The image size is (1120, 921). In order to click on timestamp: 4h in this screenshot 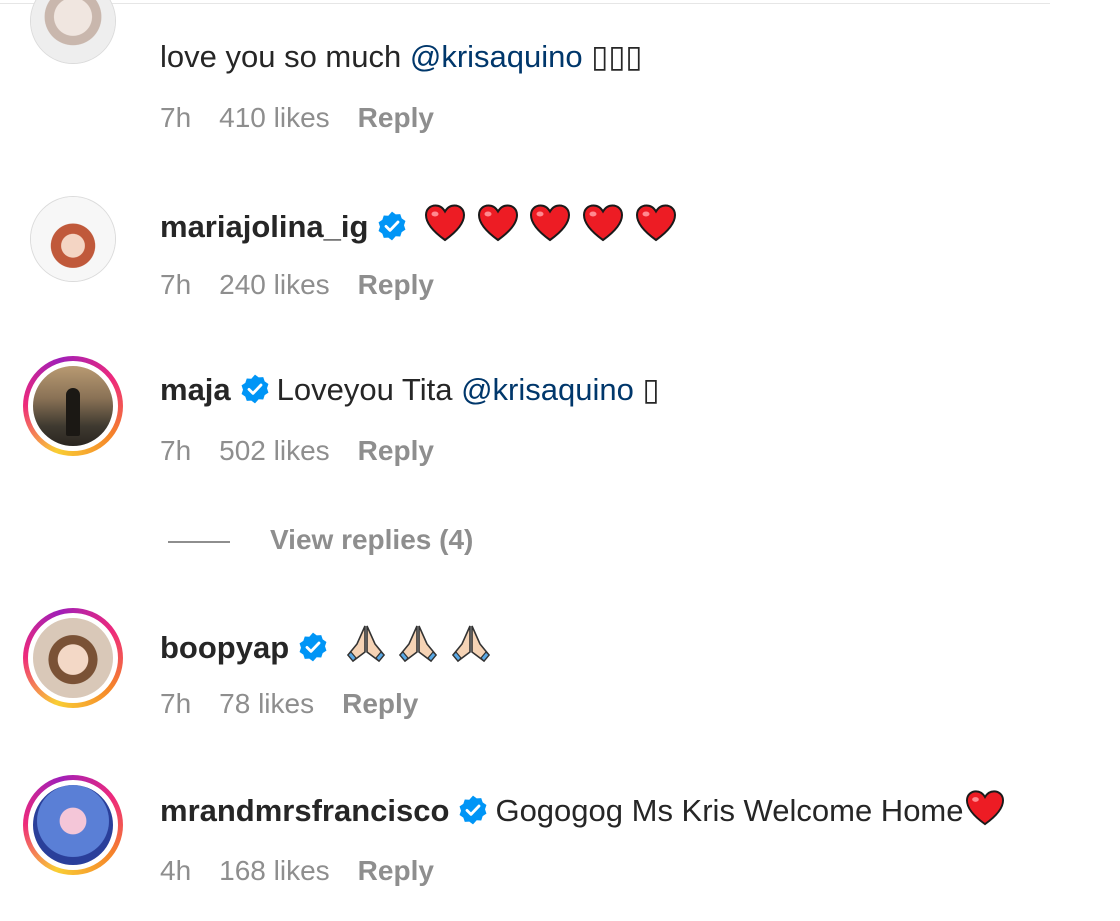, I will do `click(175, 870)`.